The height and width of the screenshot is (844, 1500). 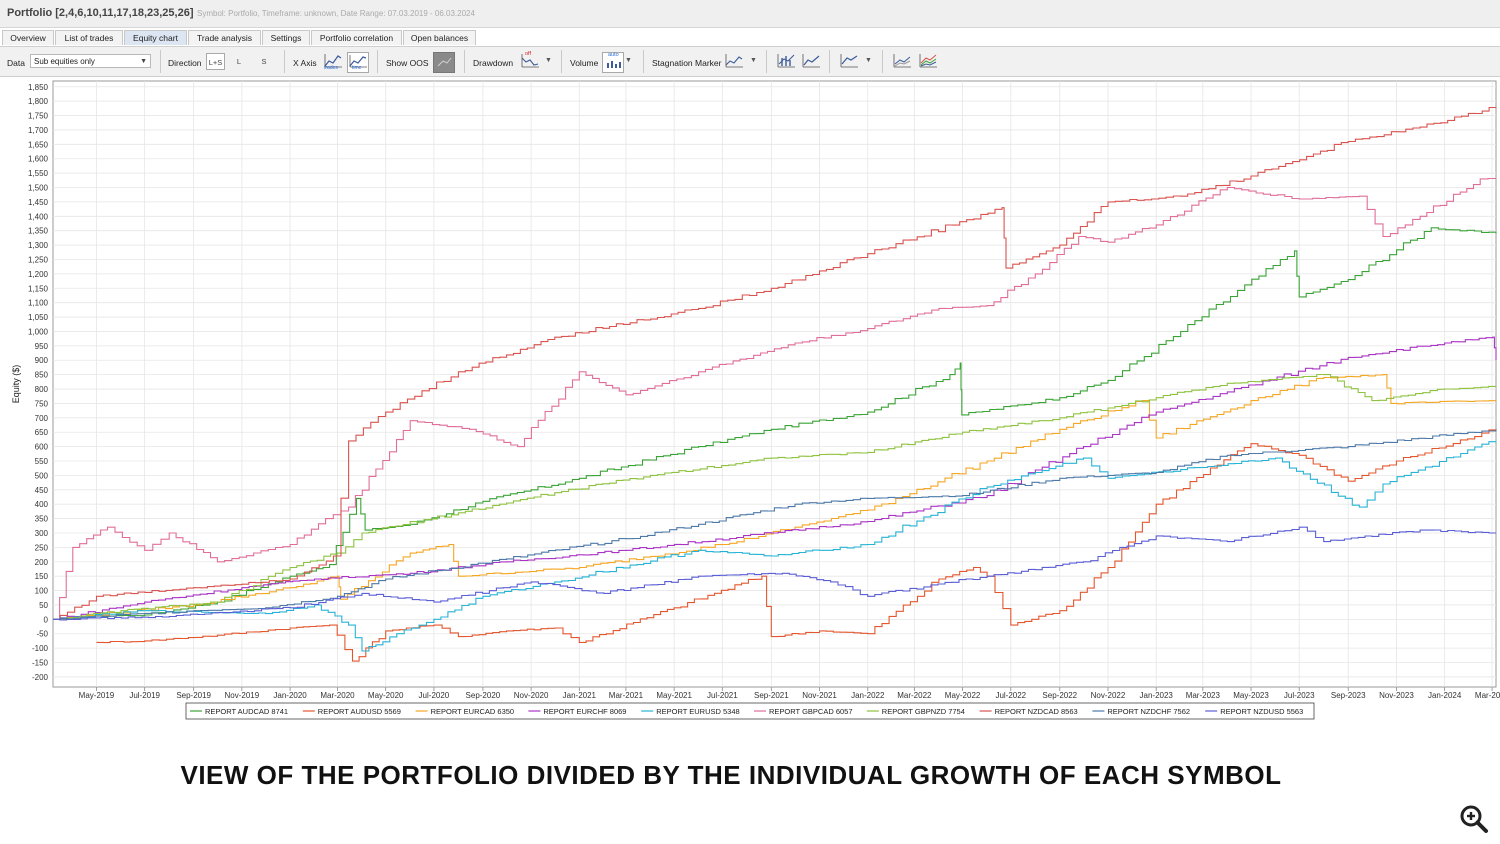 What do you see at coordinates (42, 461) in the screenshot?
I see `y-tick-label: 550` at bounding box center [42, 461].